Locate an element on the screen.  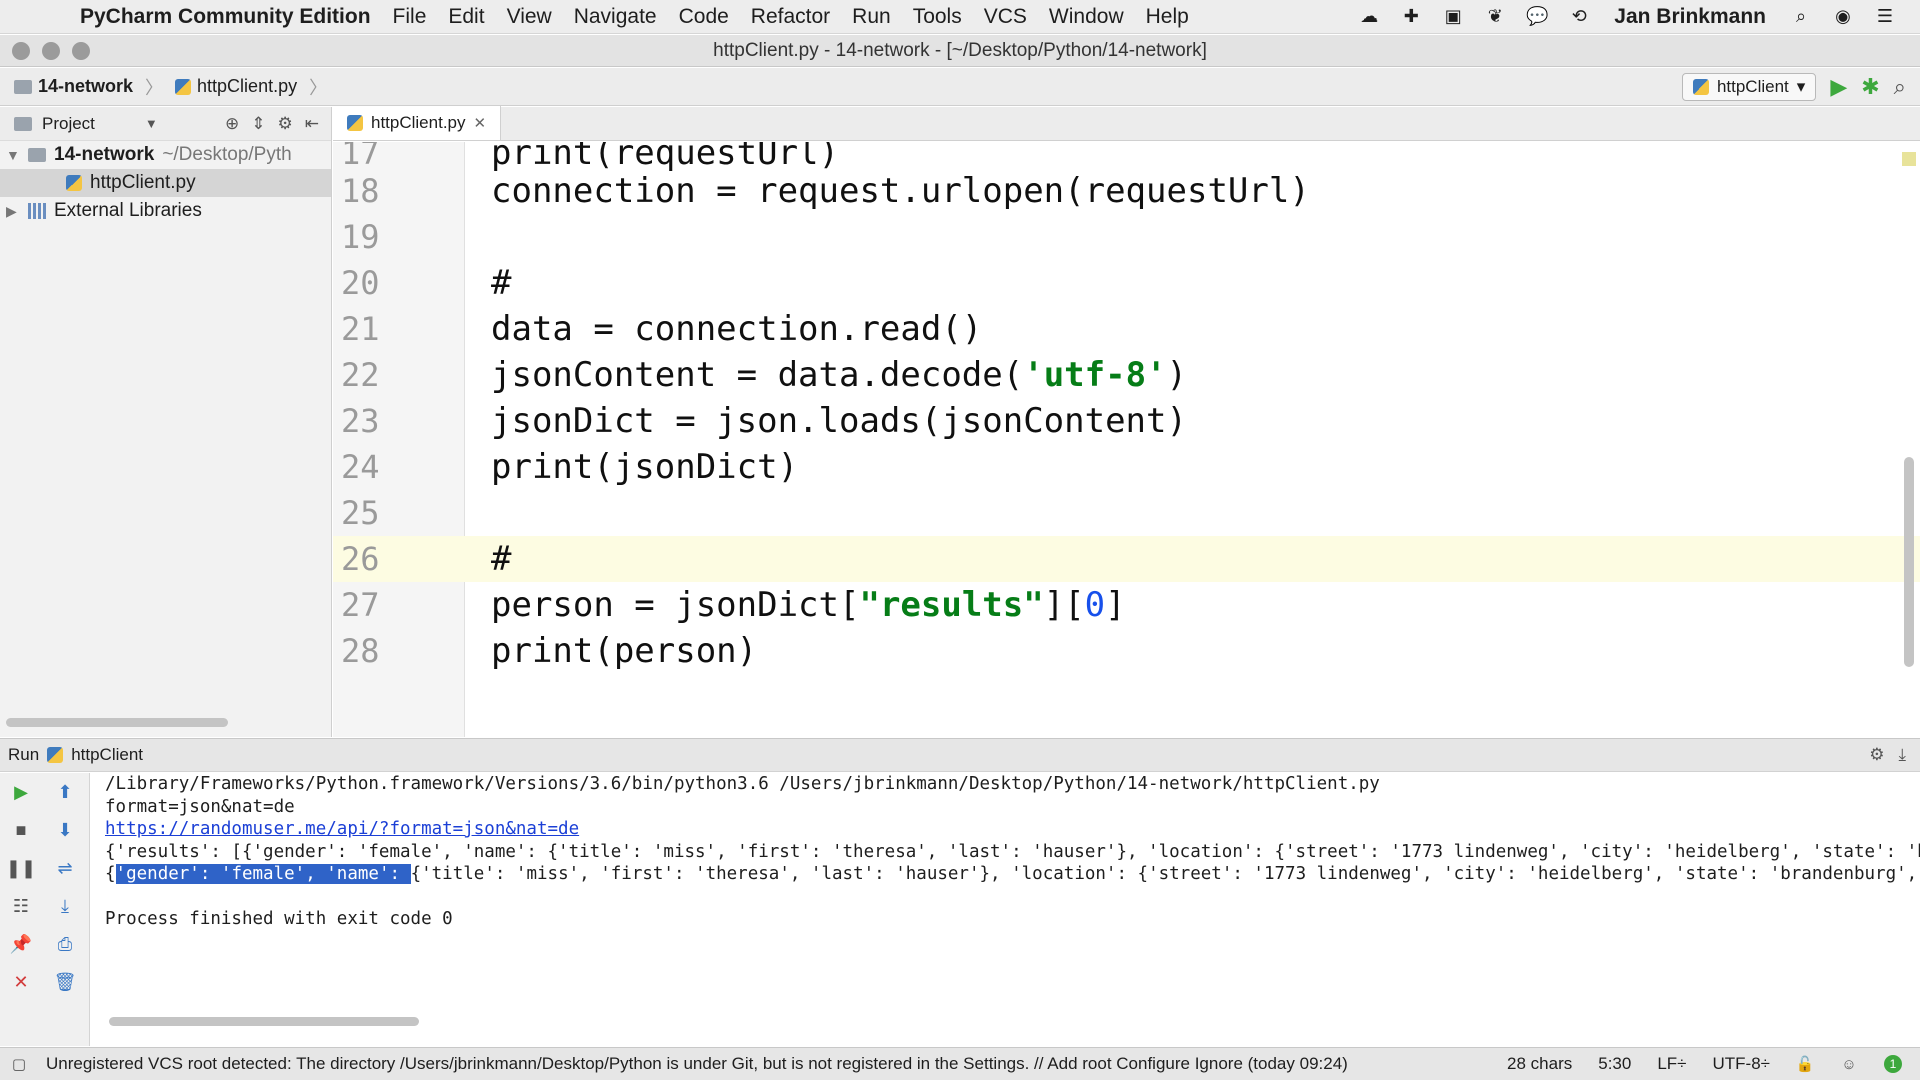
notification-center-icon: ☰ is located at coordinates (1885, 17).